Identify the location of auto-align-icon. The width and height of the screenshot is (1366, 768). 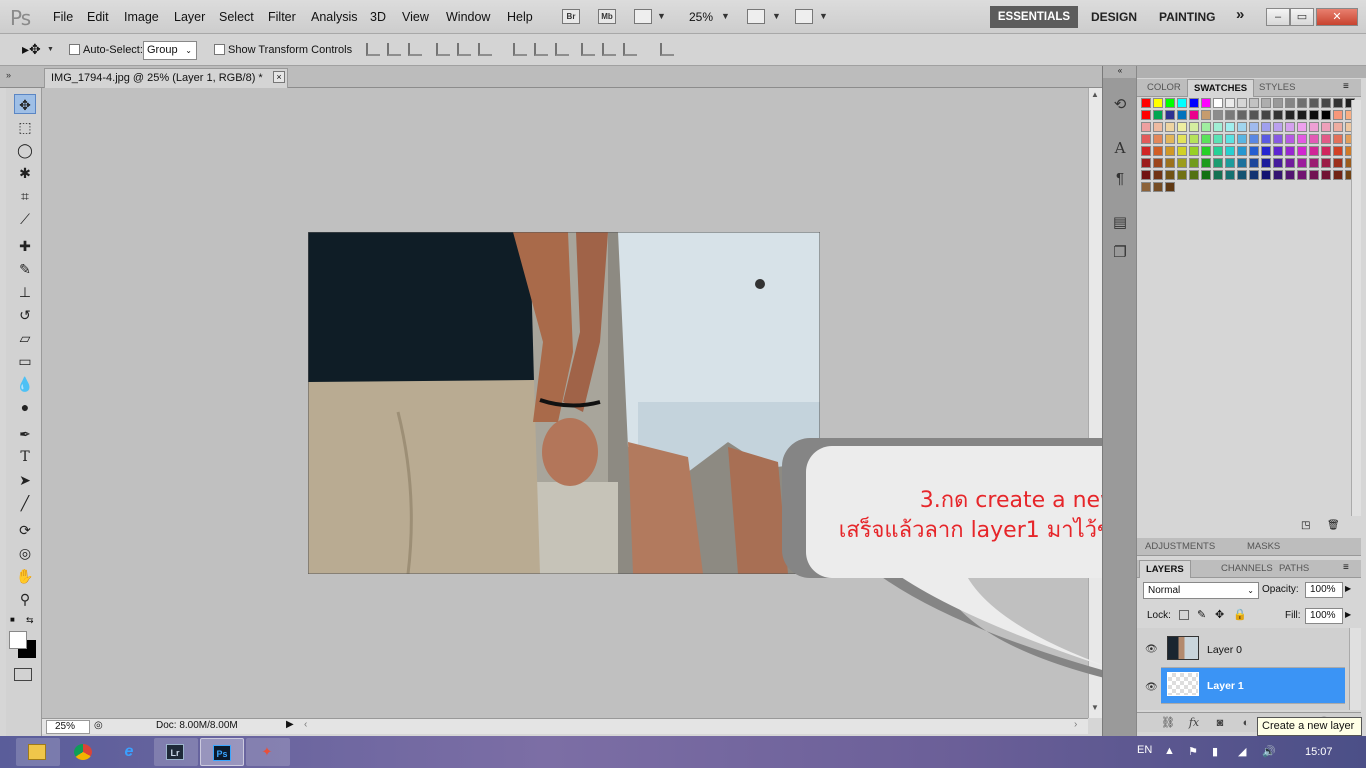
(667, 49).